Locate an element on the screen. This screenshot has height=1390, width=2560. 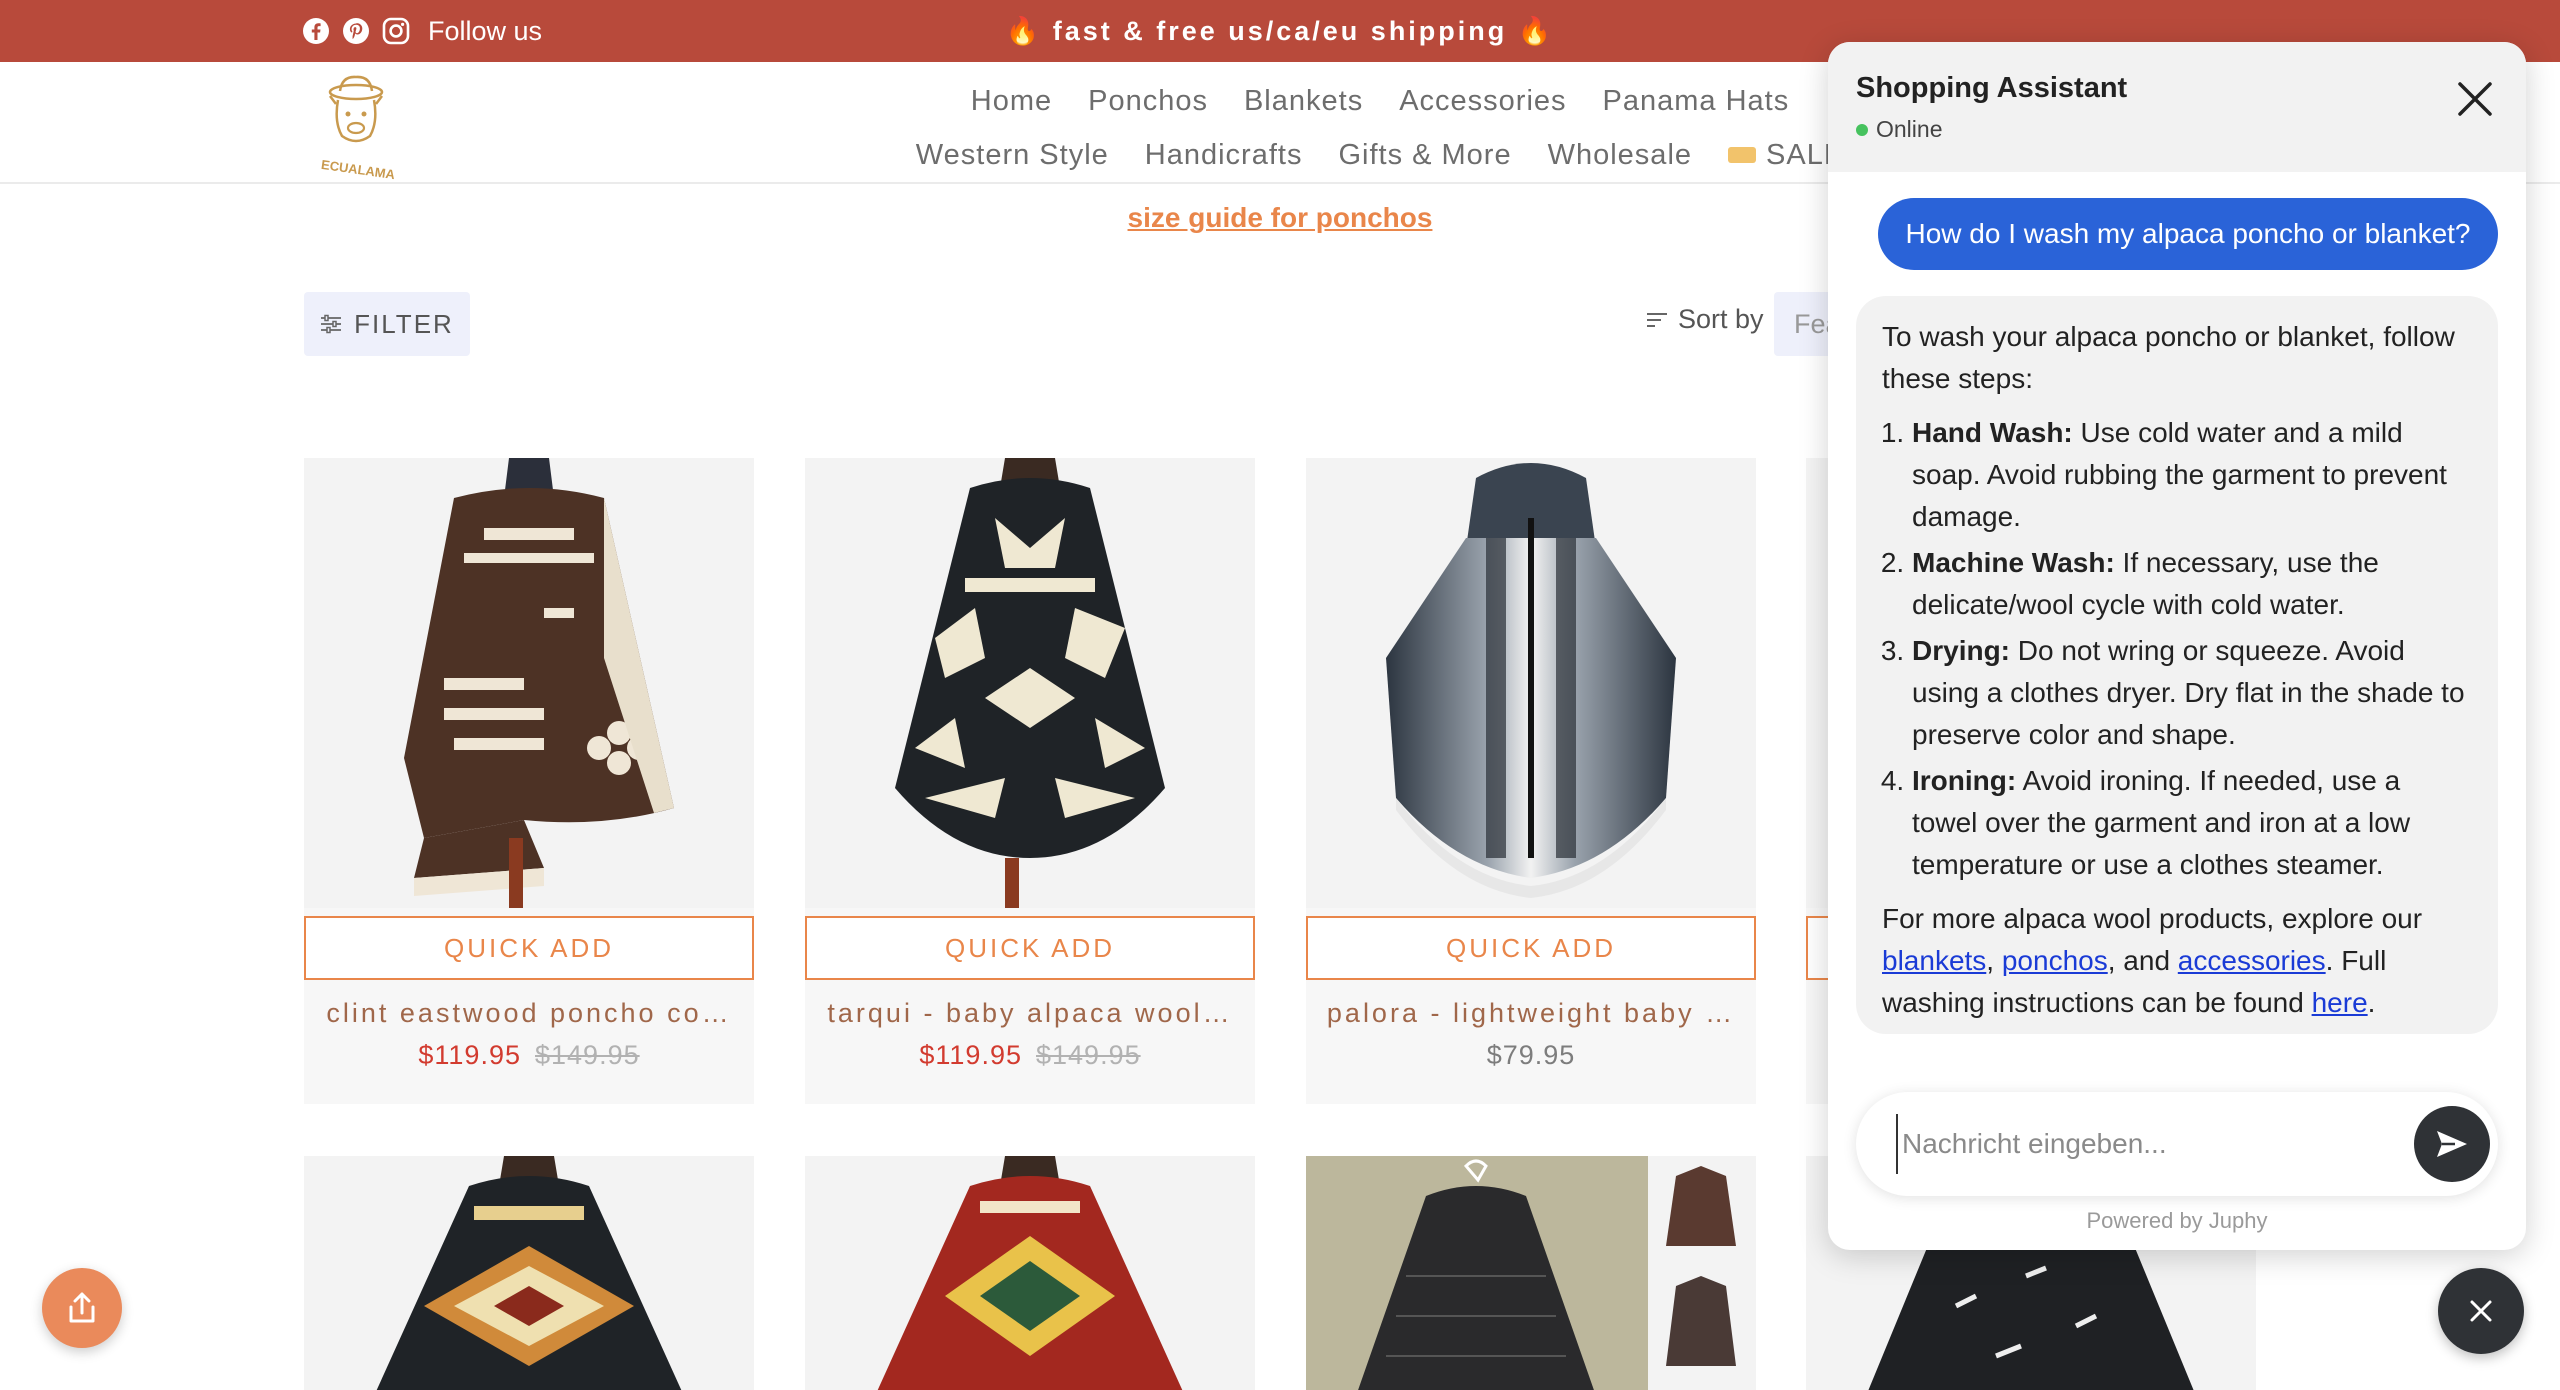
ponchos-link: ponchos is located at coordinates (2055, 960).